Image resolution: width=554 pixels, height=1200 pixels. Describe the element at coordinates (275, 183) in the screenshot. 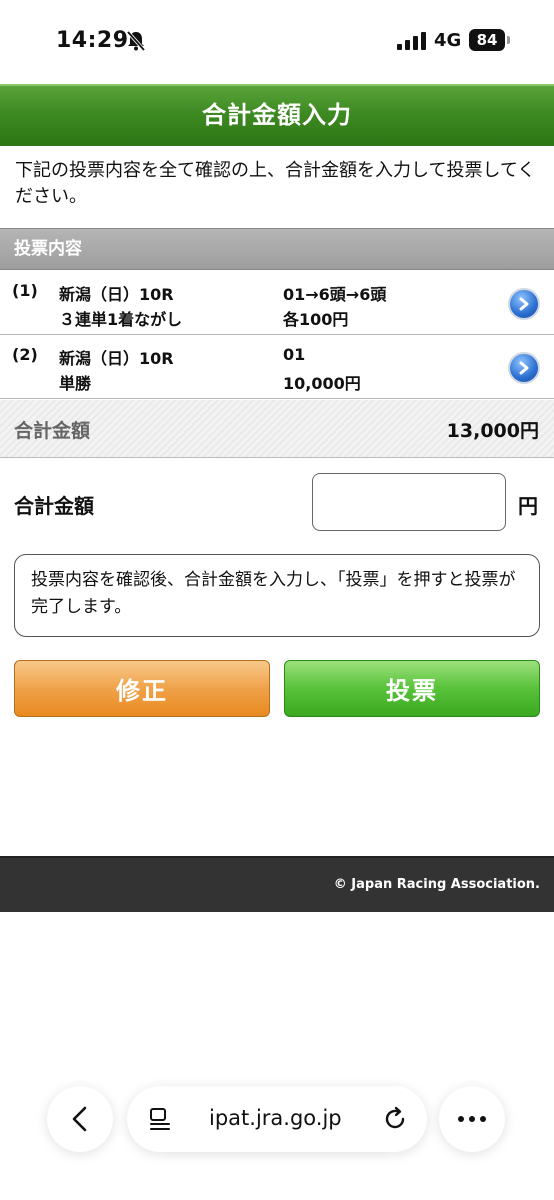

I see `intro-text: 下記の投票内容を全て確認の上、合計金額を入力して投票してください。` at that location.